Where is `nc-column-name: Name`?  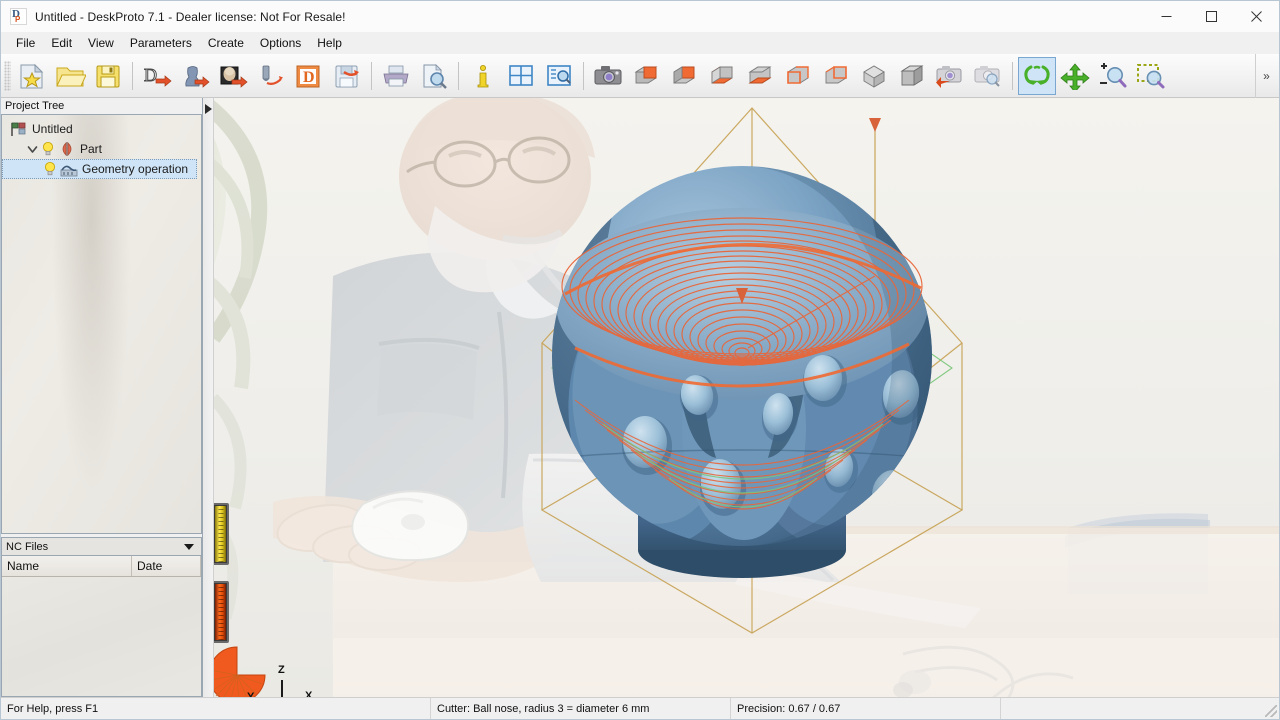
nc-column-name: Name is located at coordinates (67, 566).